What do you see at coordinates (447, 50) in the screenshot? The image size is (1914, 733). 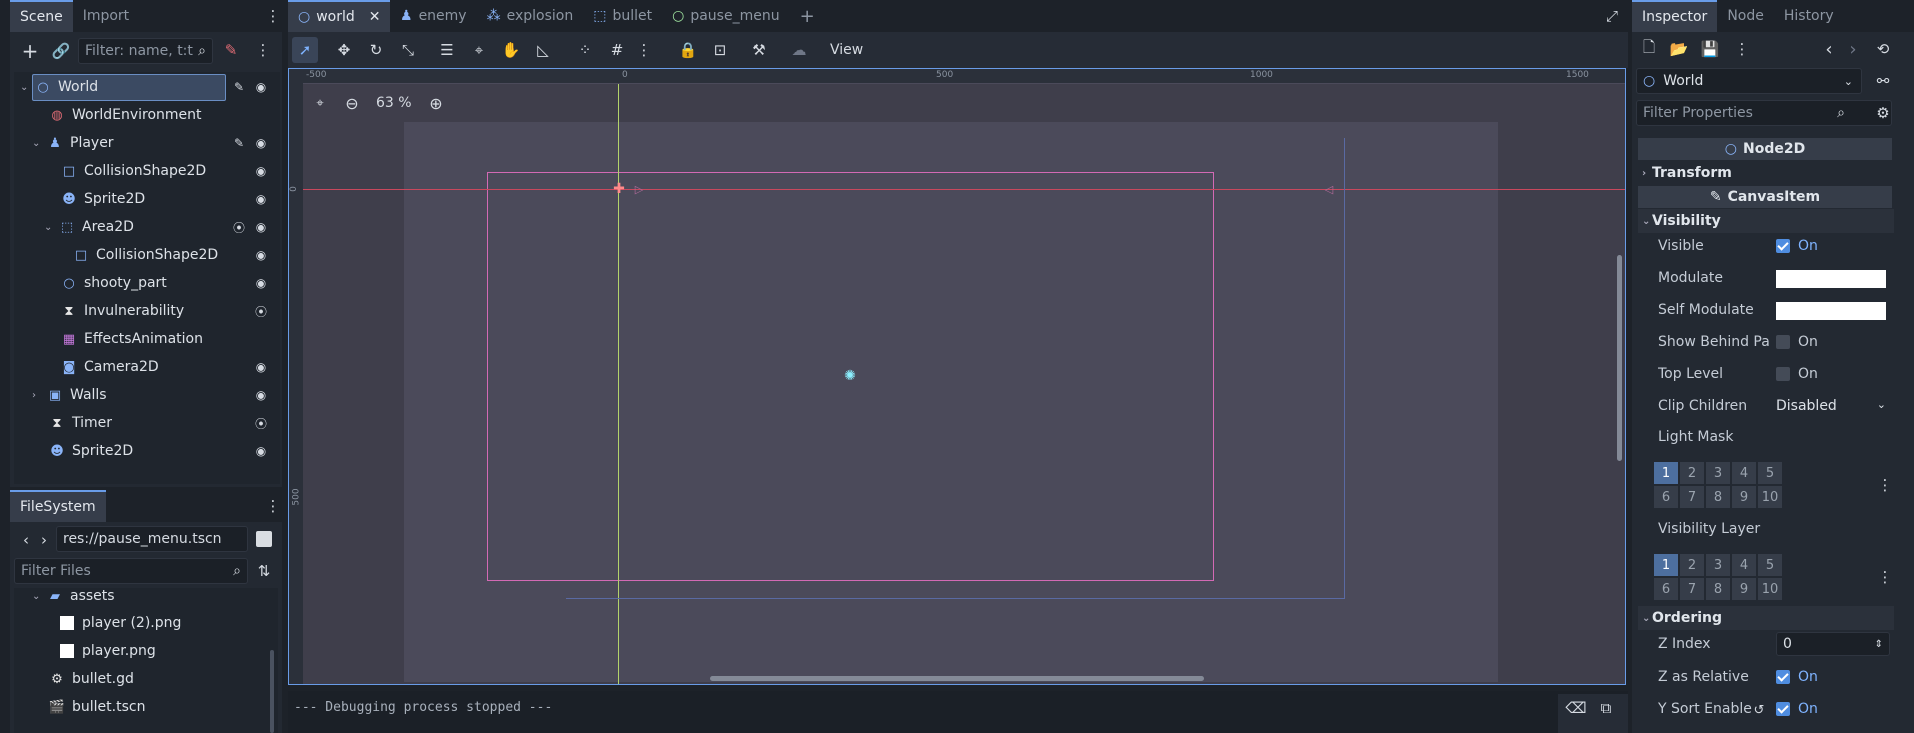 I see `list-select-icon: ☰` at bounding box center [447, 50].